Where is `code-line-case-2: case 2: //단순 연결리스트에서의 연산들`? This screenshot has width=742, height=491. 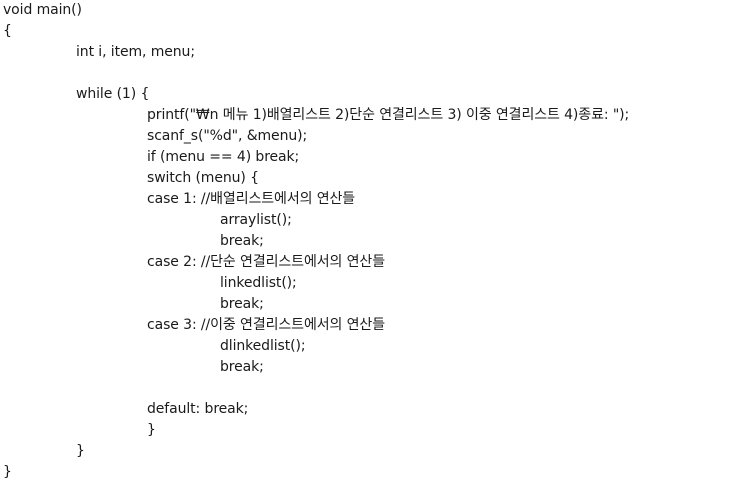 code-line-case-2: case 2: //단순 연결리스트에서의 연산들 is located at coordinates (266, 262).